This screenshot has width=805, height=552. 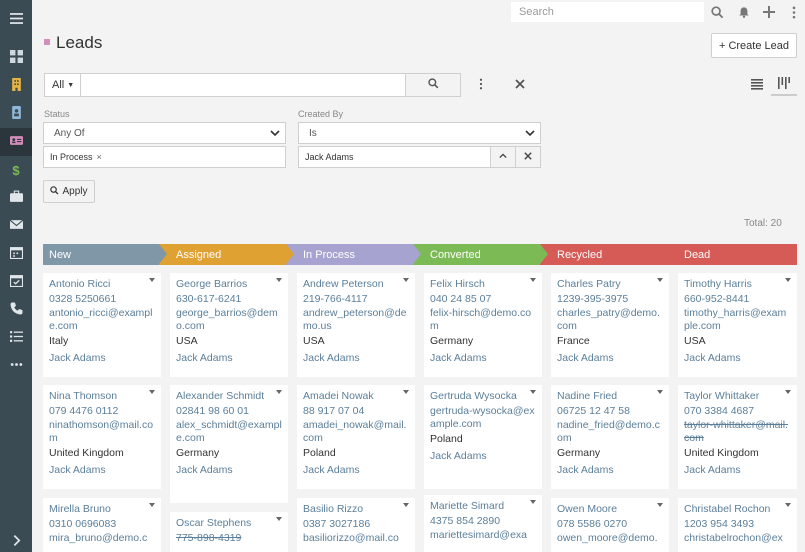 What do you see at coordinates (16, 366) in the screenshot?
I see `nav-more` at bounding box center [16, 366].